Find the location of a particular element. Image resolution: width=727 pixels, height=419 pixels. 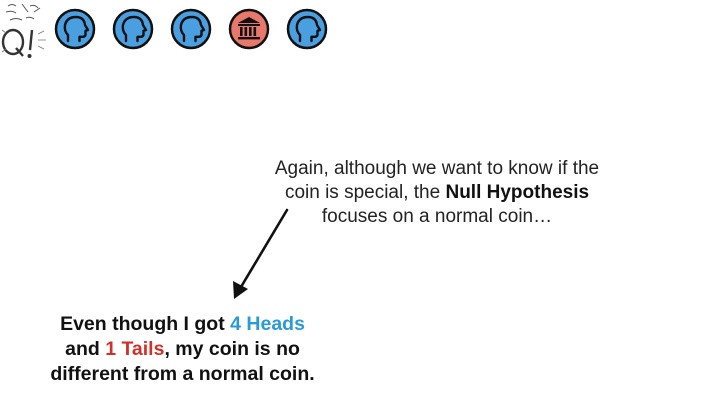

statement-line-1: Even though I got 4 Heads is located at coordinates (182, 324).